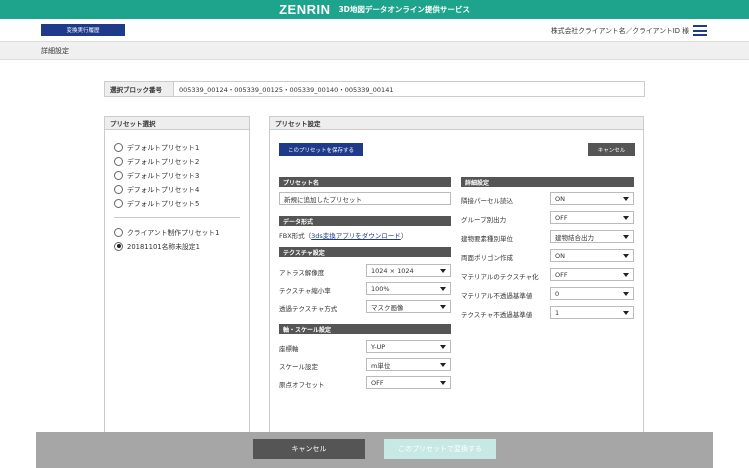 This screenshot has height=468, width=749. Describe the element at coordinates (118, 246) in the screenshot. I see `radio-checked-icon` at that location.